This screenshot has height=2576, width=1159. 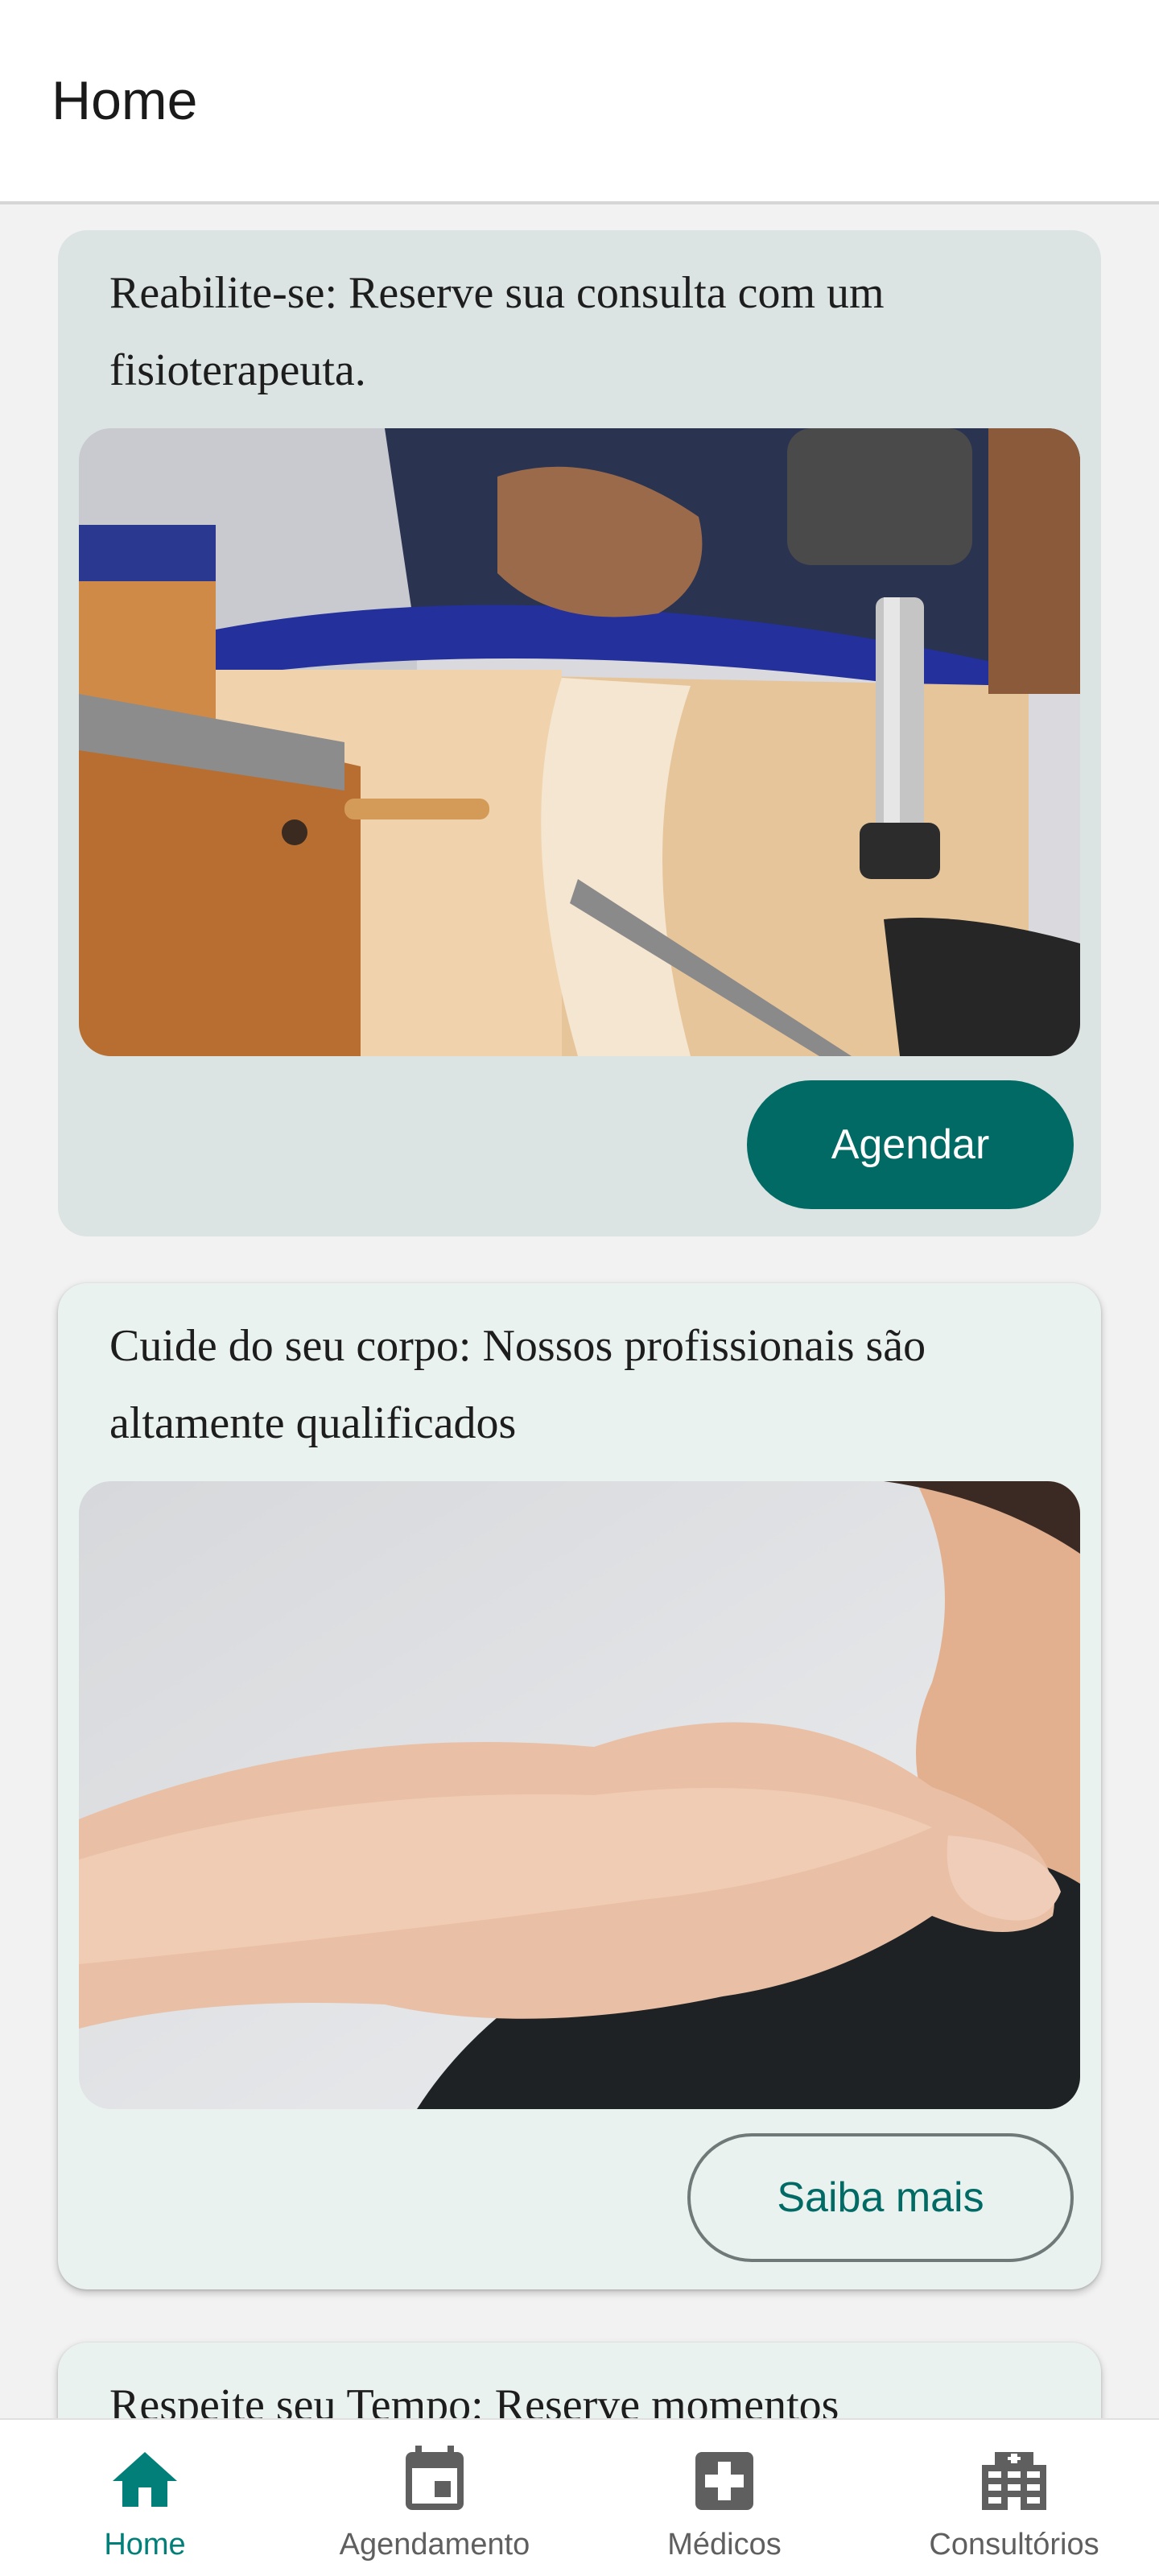 I want to click on nav-item-medicos: Médicos, so click(x=724, y=2498).